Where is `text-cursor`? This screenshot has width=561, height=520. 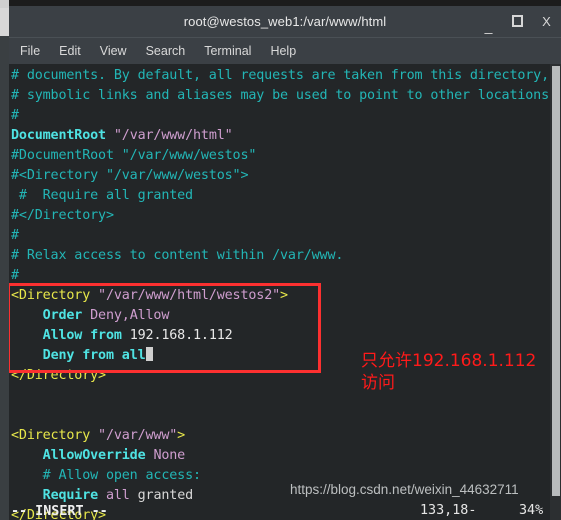 text-cursor is located at coordinates (149, 354).